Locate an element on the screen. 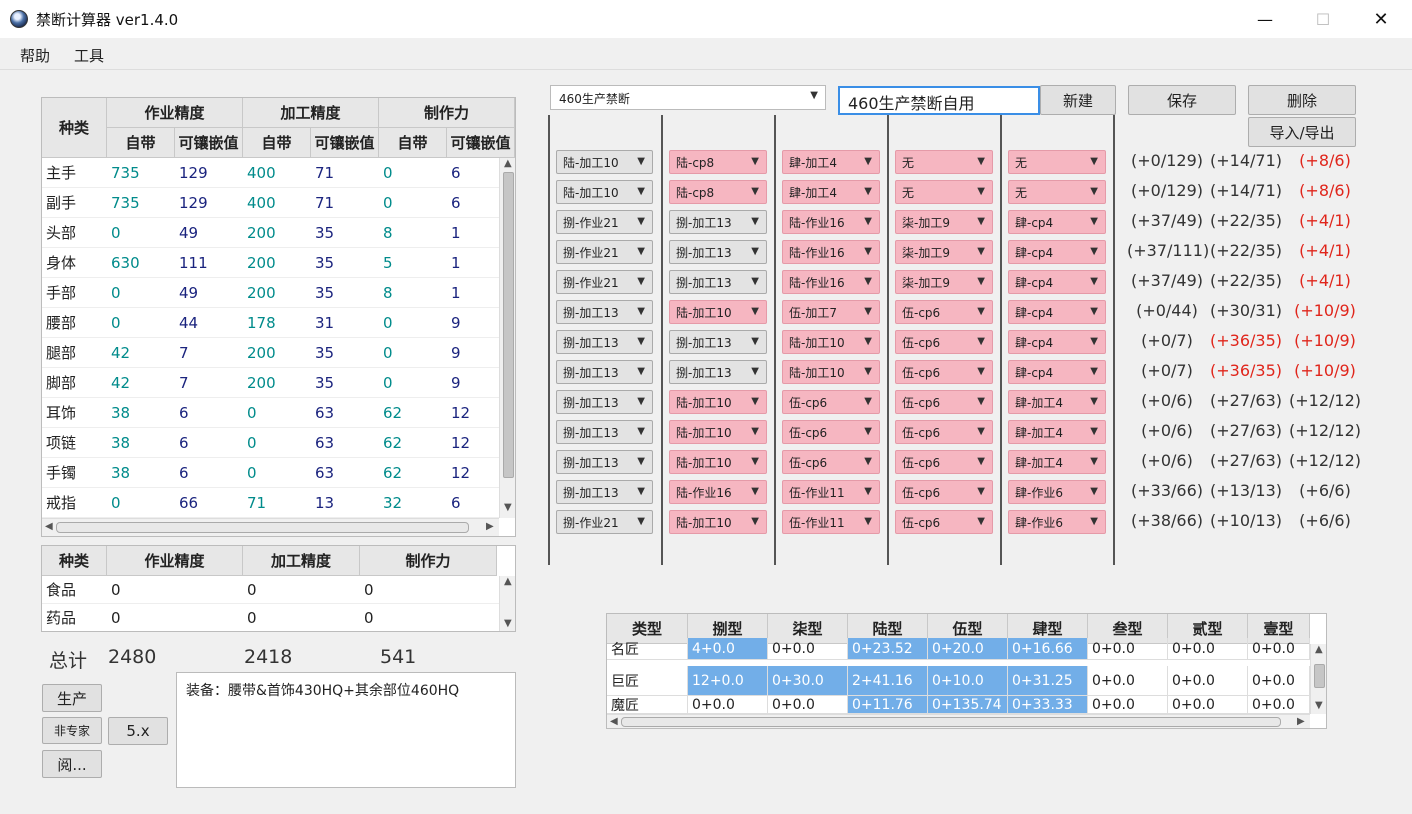  maximize-button: ☐ is located at coordinates (1323, 19).